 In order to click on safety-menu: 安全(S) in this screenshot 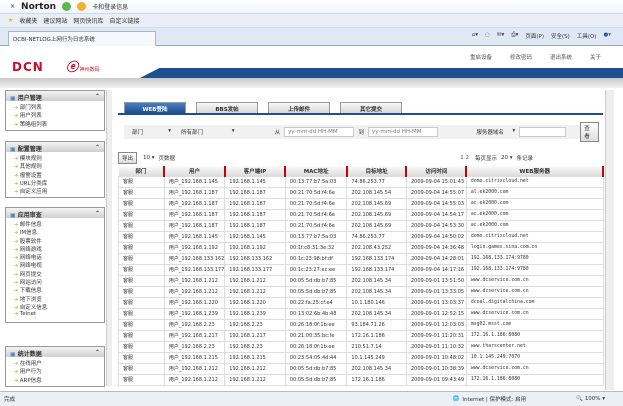, I will do `click(560, 36)`.